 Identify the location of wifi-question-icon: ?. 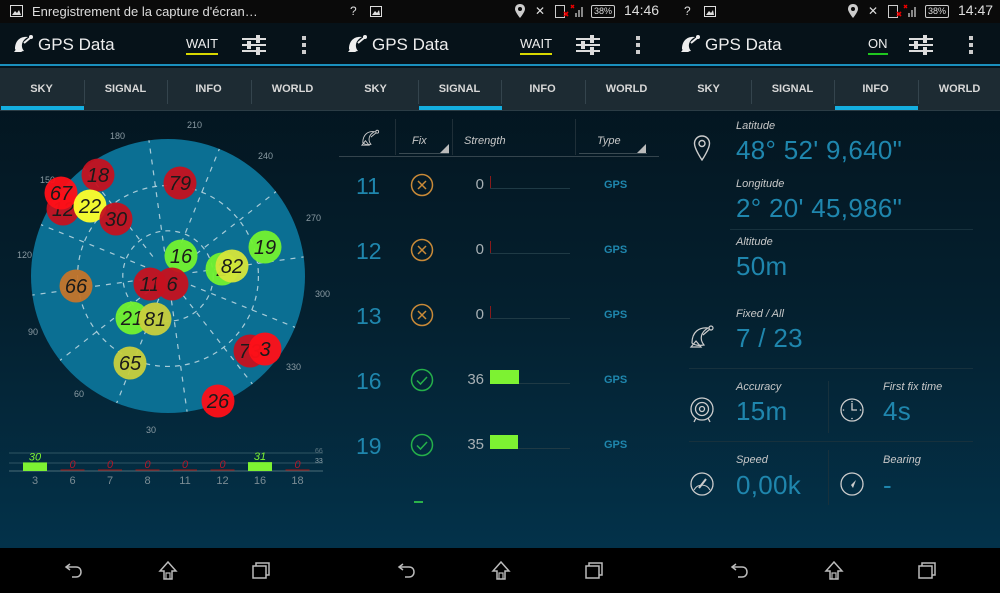
(687, 11).